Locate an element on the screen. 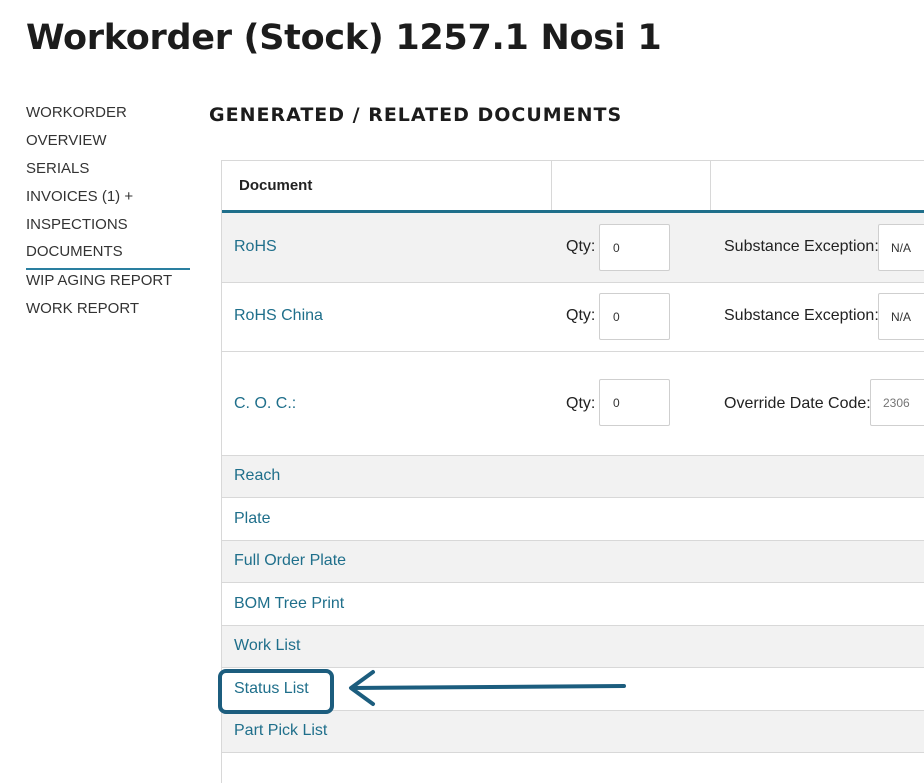  sidebar-item-serials: SERIALS is located at coordinates (109, 172).